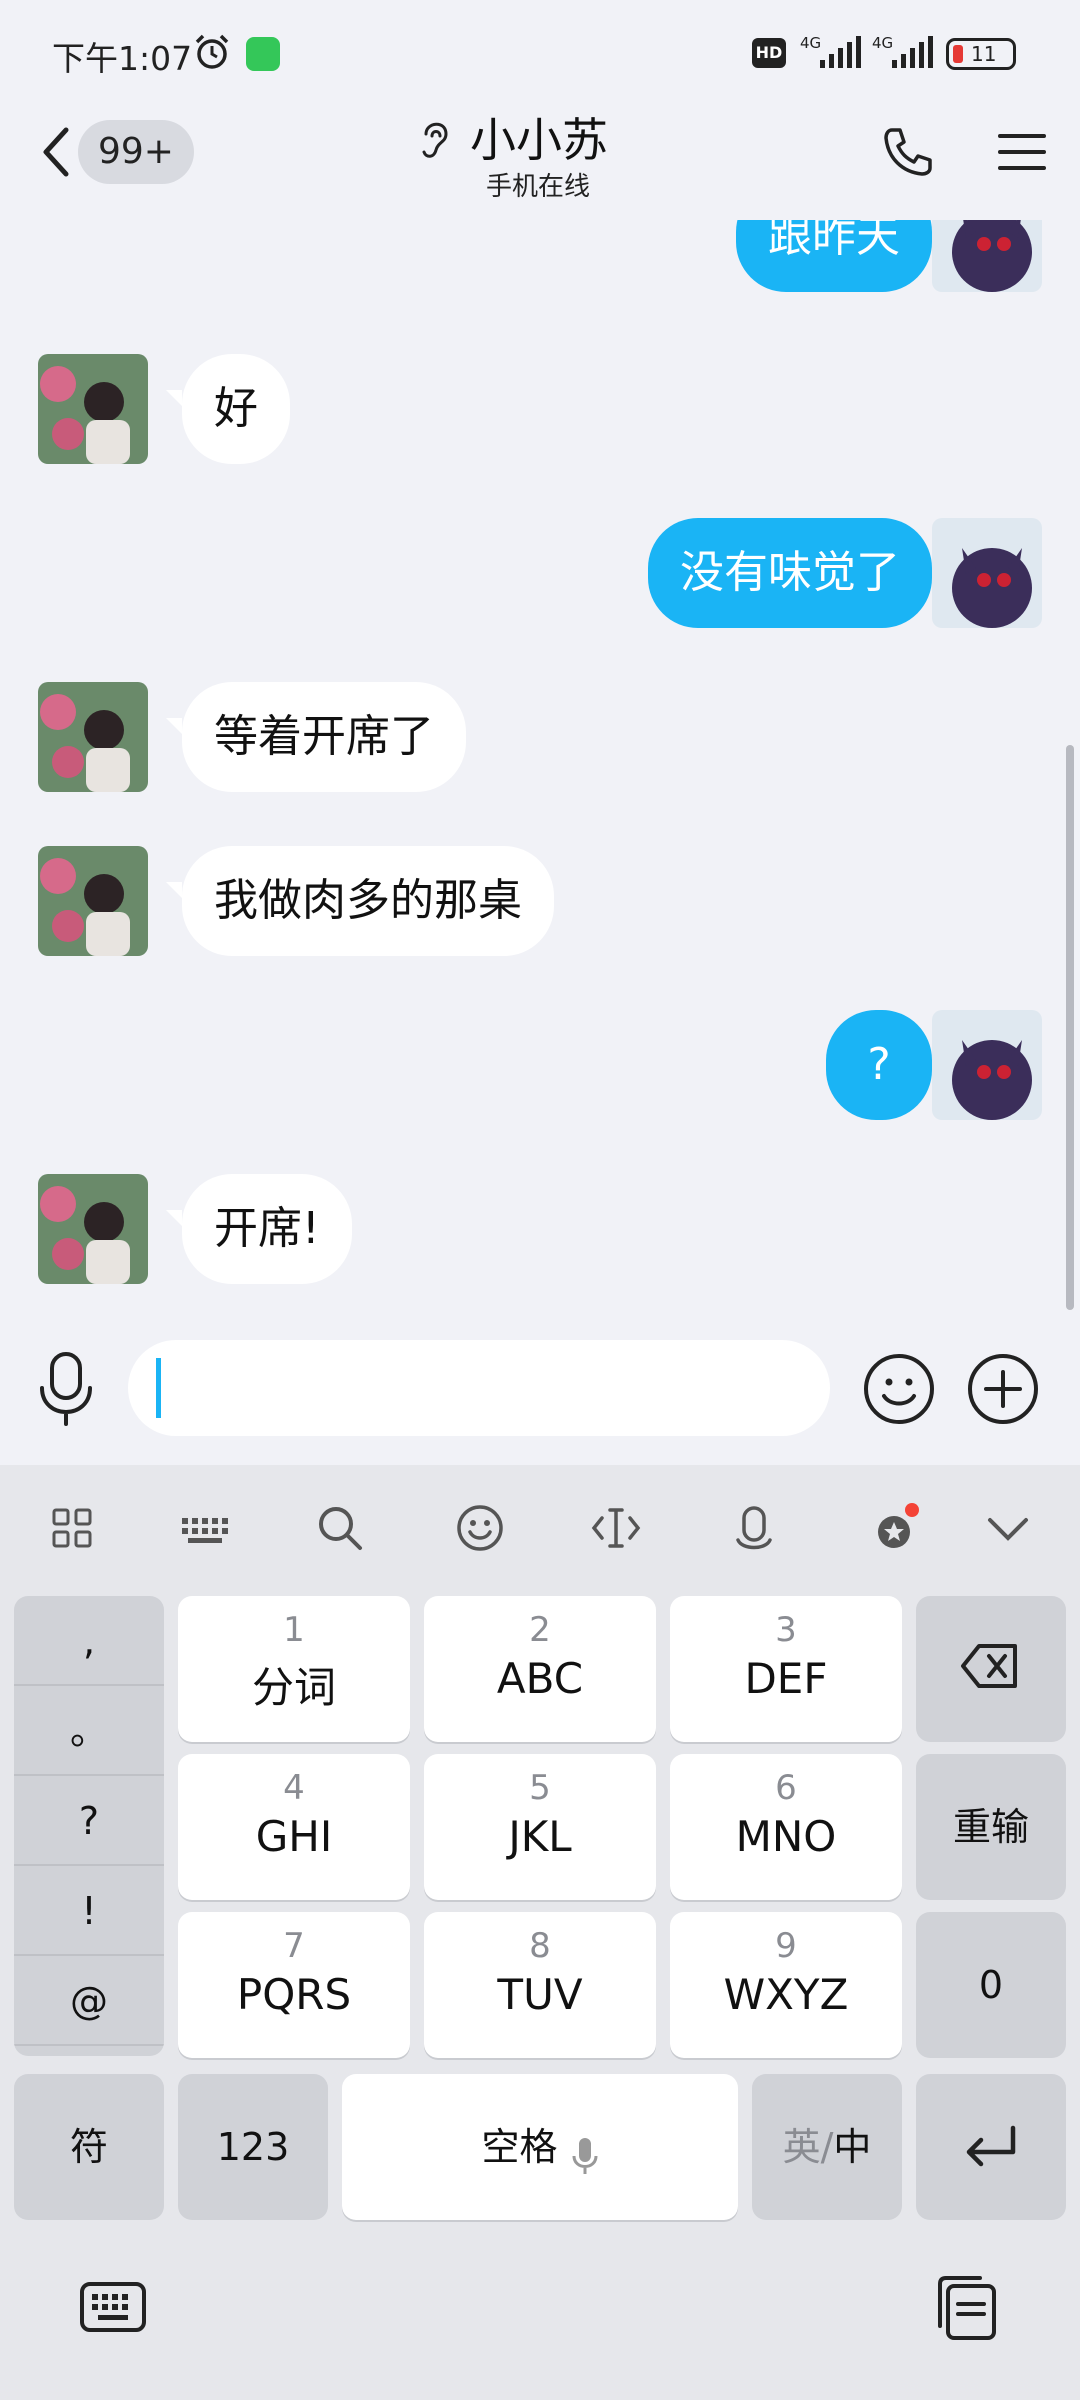 The image size is (1080, 2400). Describe the element at coordinates (435, 140) in the screenshot. I see `ear-icon` at that location.